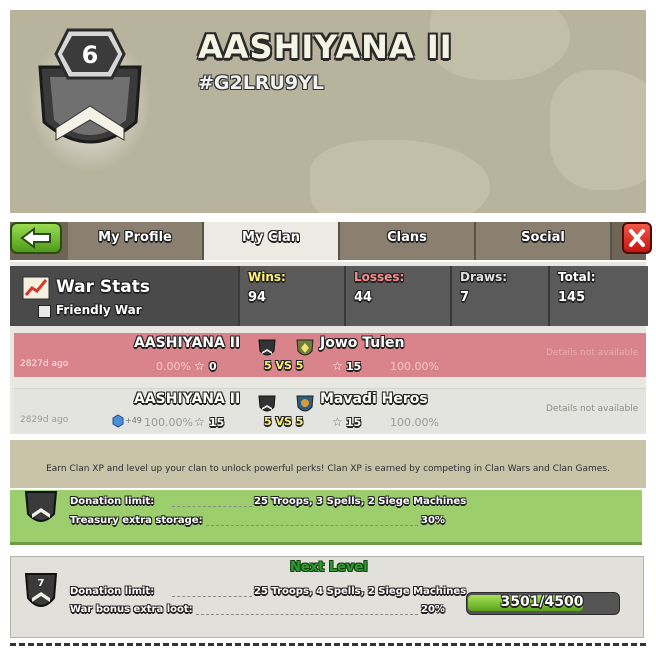 Image resolution: width=656 pixels, height=656 pixels. I want to click on war-age: 2829d ago, so click(44, 420).